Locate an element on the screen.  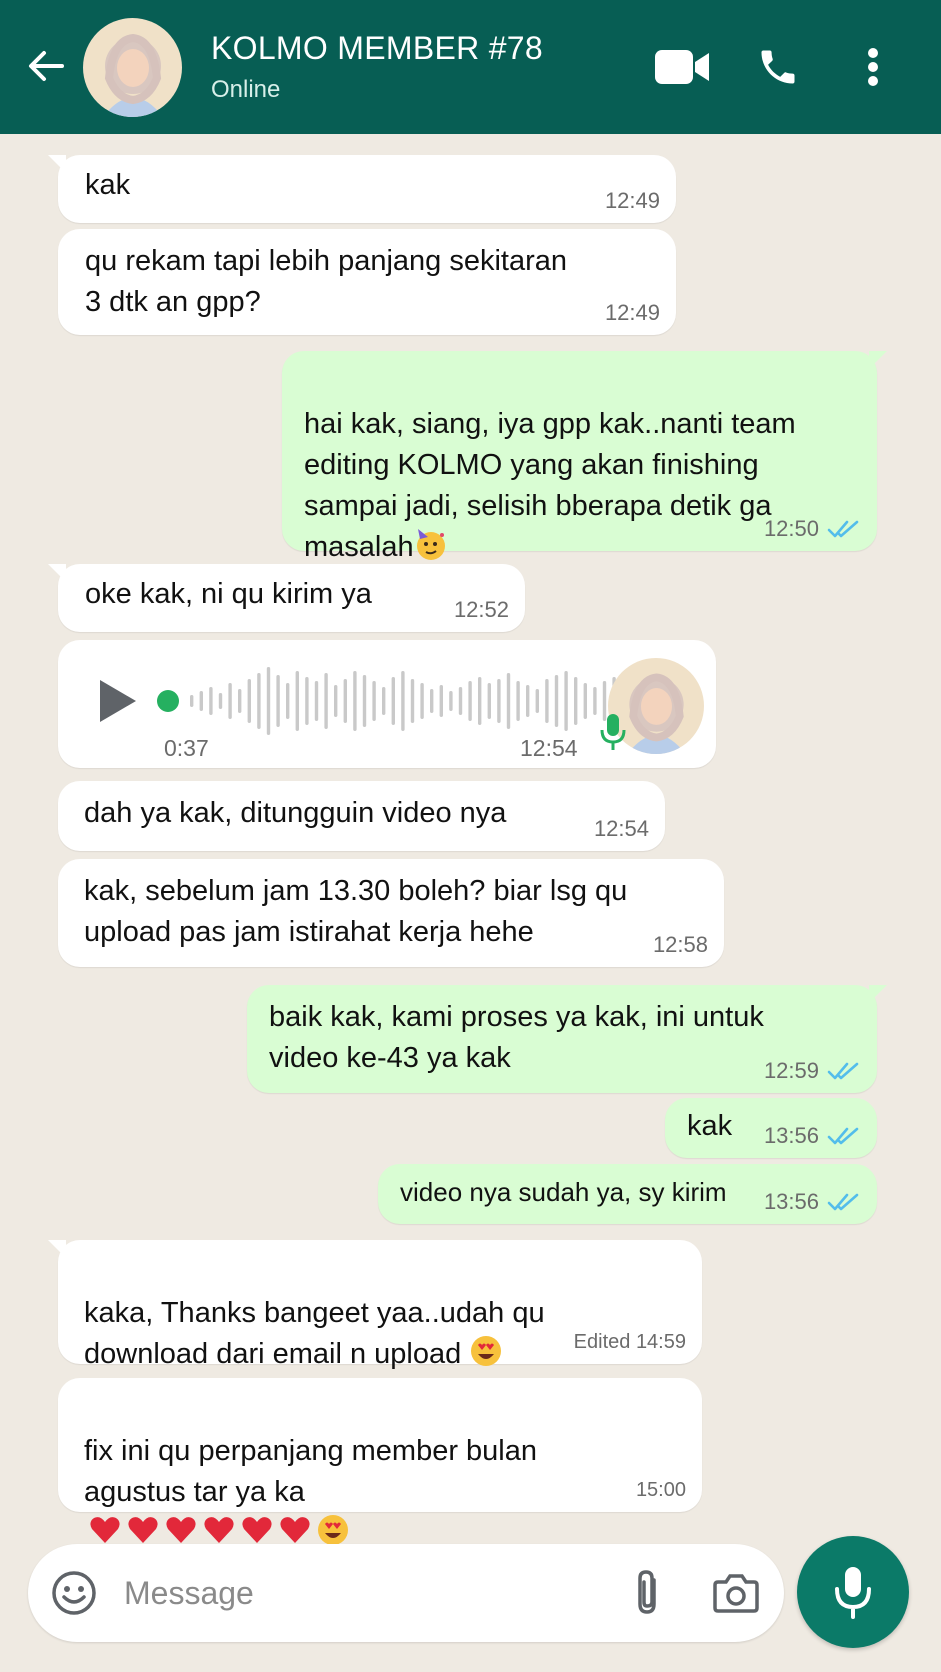
video-call-button is located at coordinates (682, 67).